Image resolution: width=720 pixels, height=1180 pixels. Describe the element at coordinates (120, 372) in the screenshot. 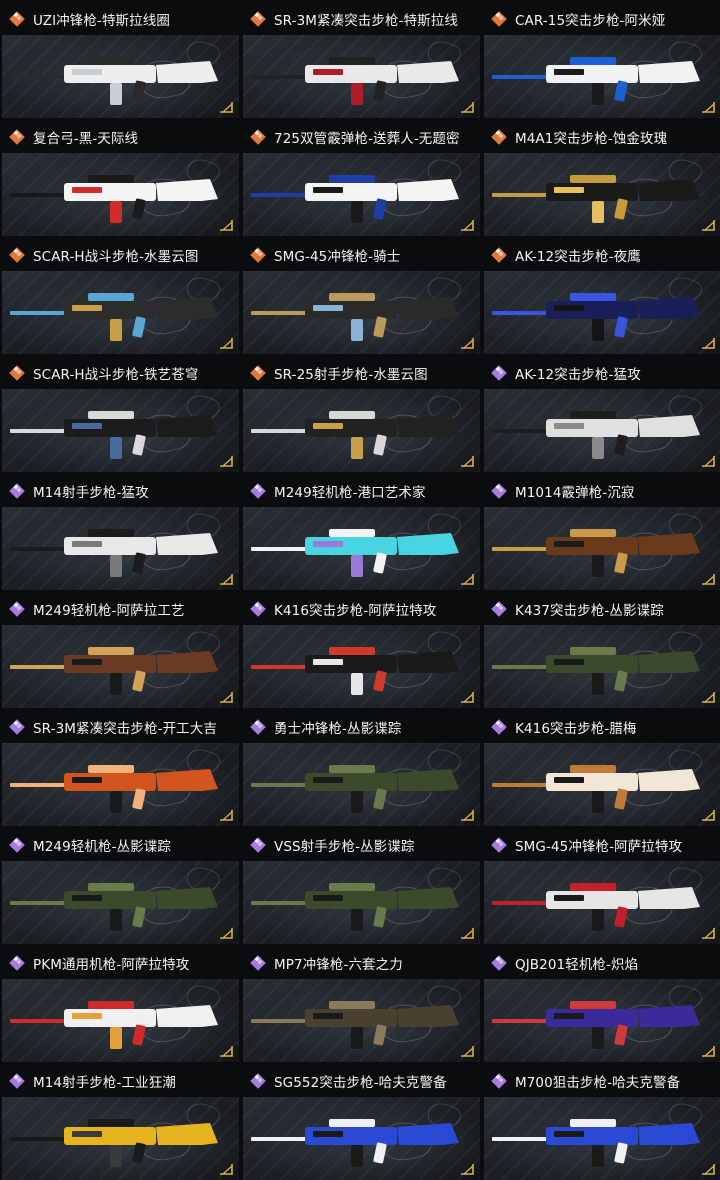

I see `skin-card-header: SCAR-H战斗步枪-铁艺苍穹` at that location.